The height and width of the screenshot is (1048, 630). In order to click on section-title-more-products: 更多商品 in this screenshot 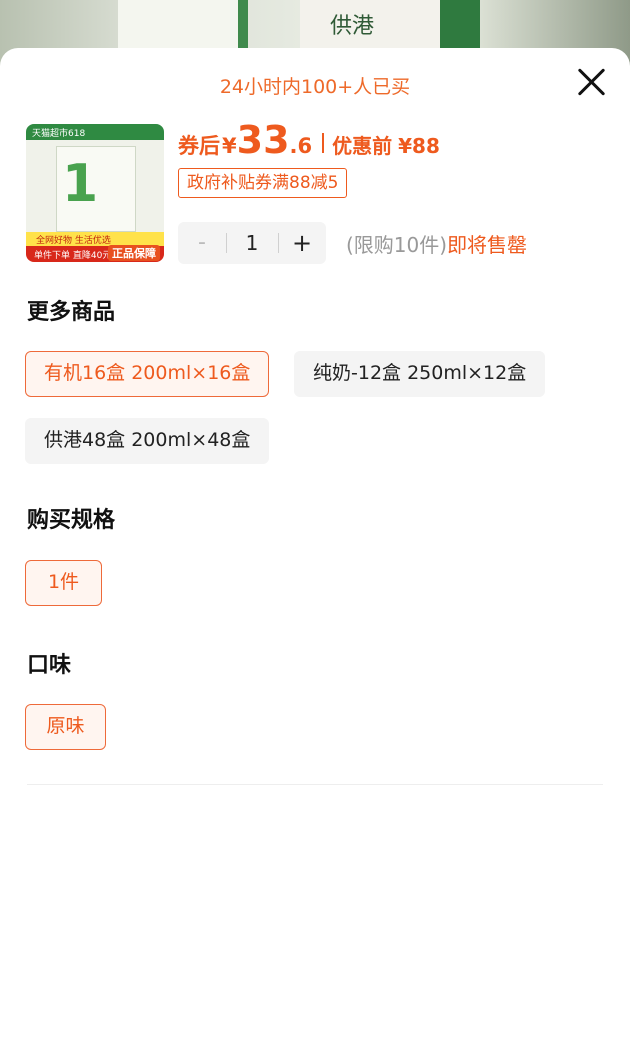, I will do `click(71, 312)`.